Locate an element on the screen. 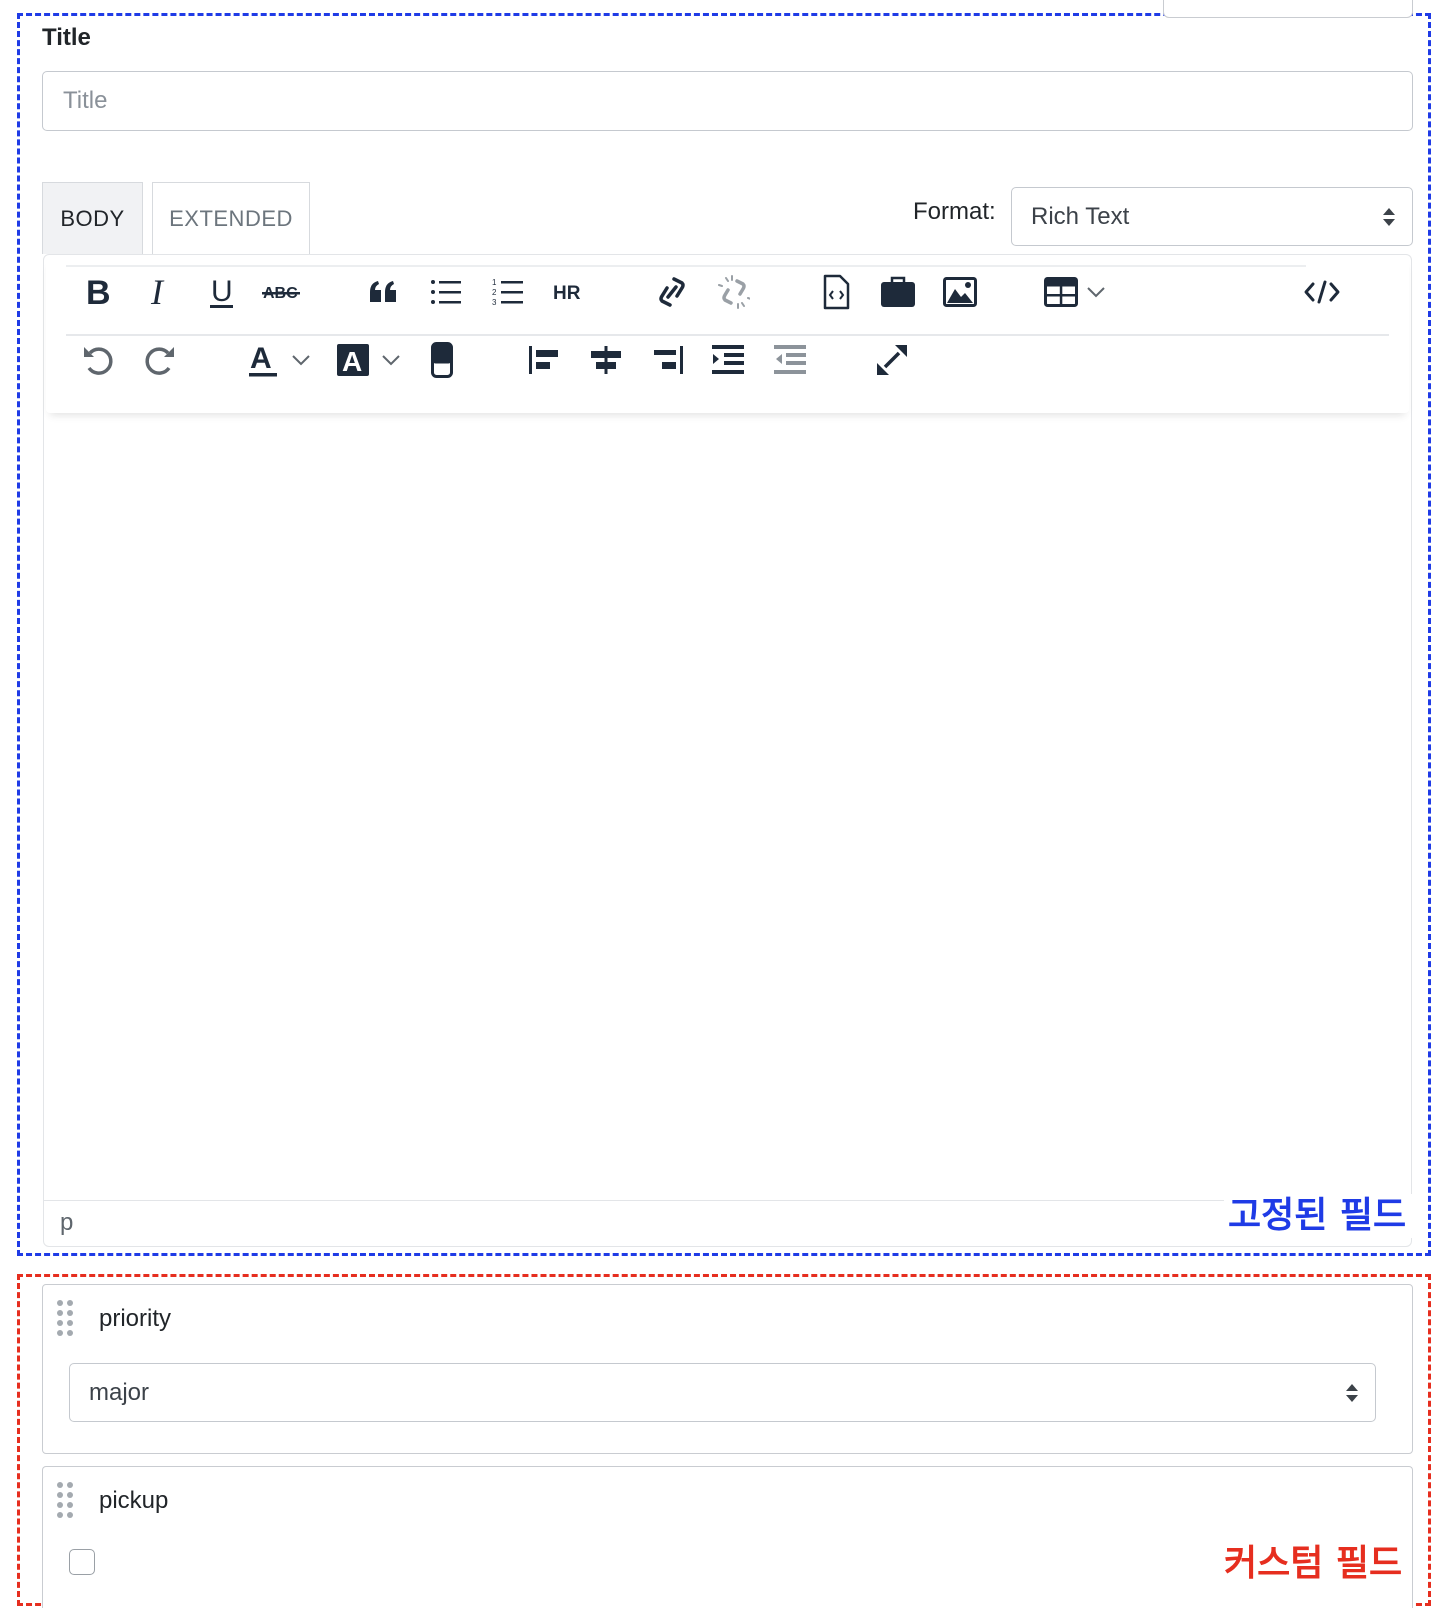  code-sample-icon is located at coordinates (836, 292).